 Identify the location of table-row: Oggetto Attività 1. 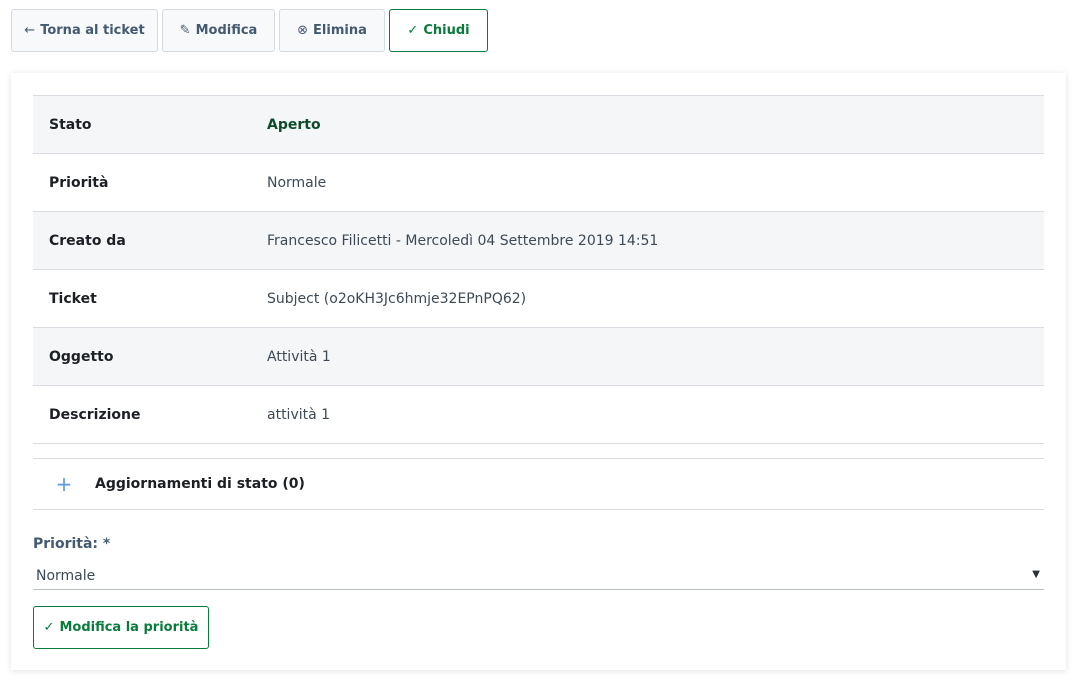
(538, 356).